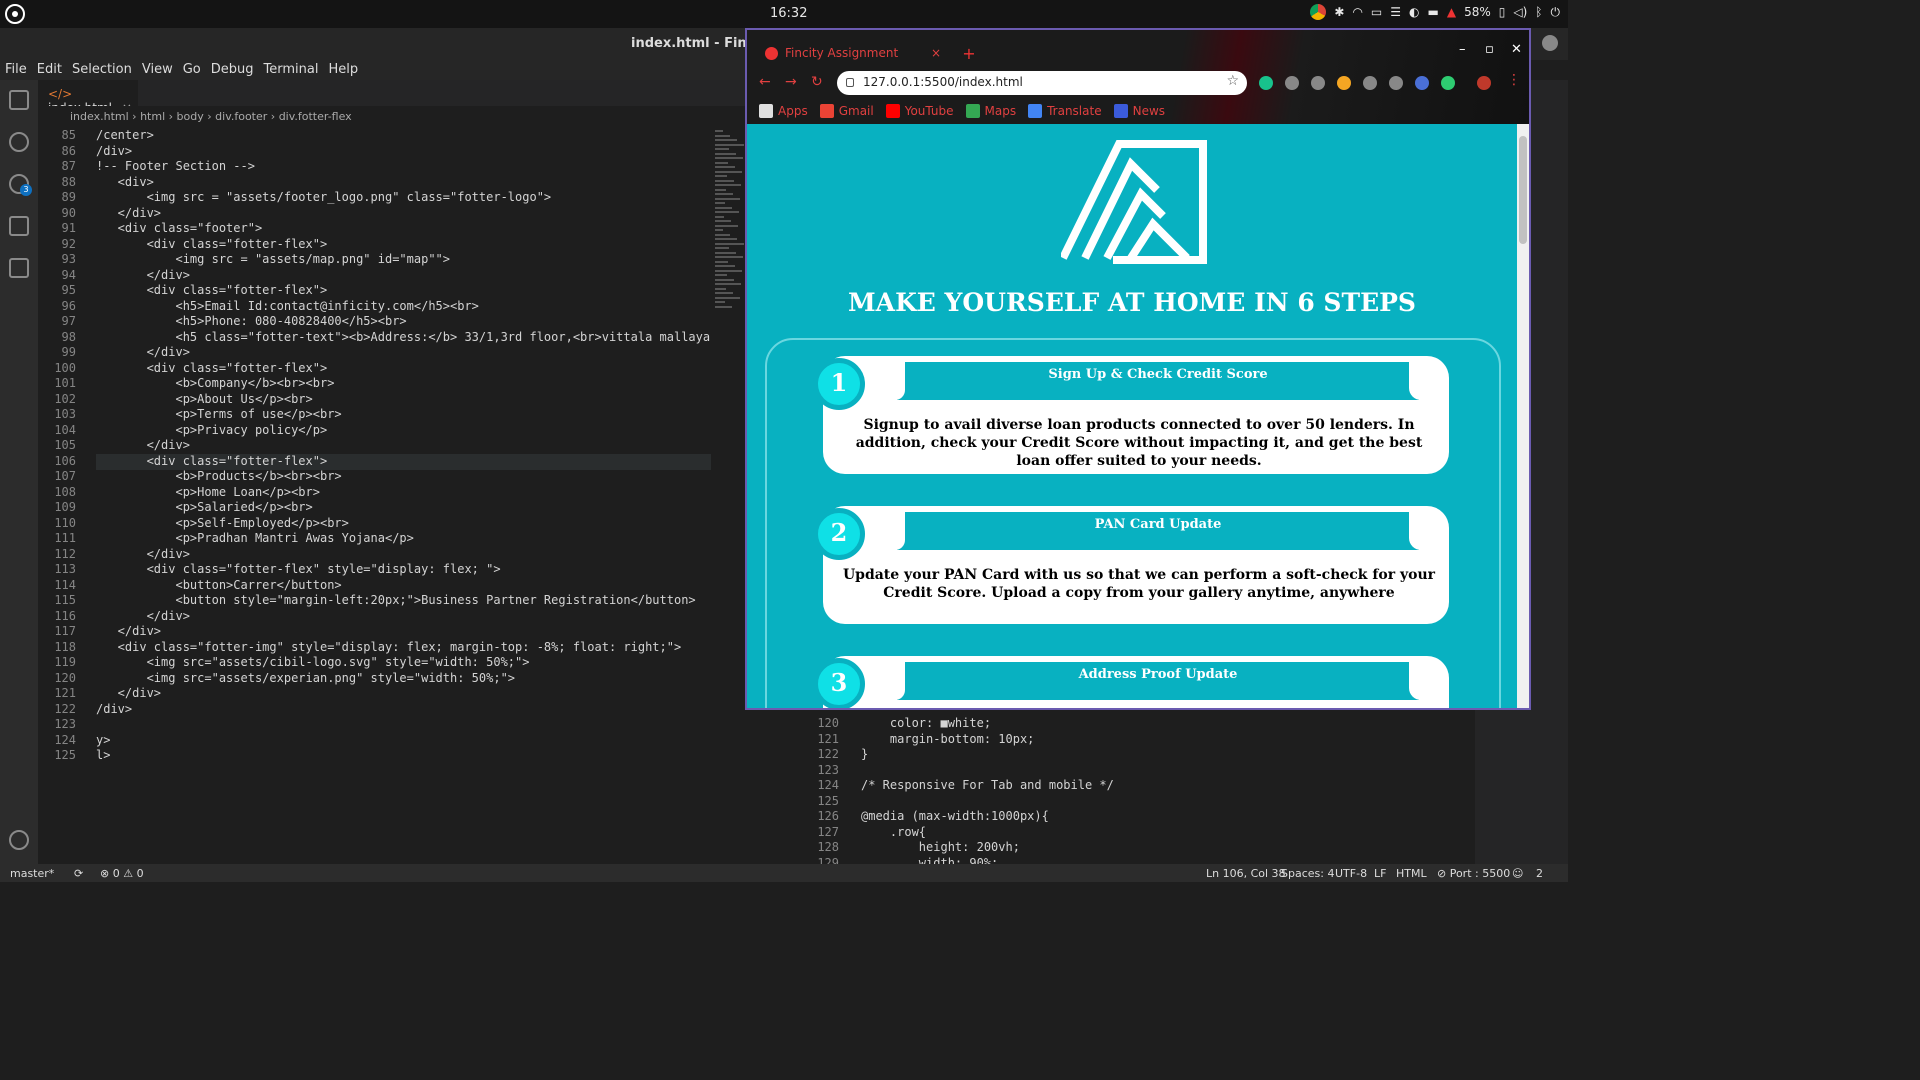 The height and width of the screenshot is (1080, 1920). I want to click on address-bar: 127.0.0.1:5500/index.html ☆, so click(1042, 83).